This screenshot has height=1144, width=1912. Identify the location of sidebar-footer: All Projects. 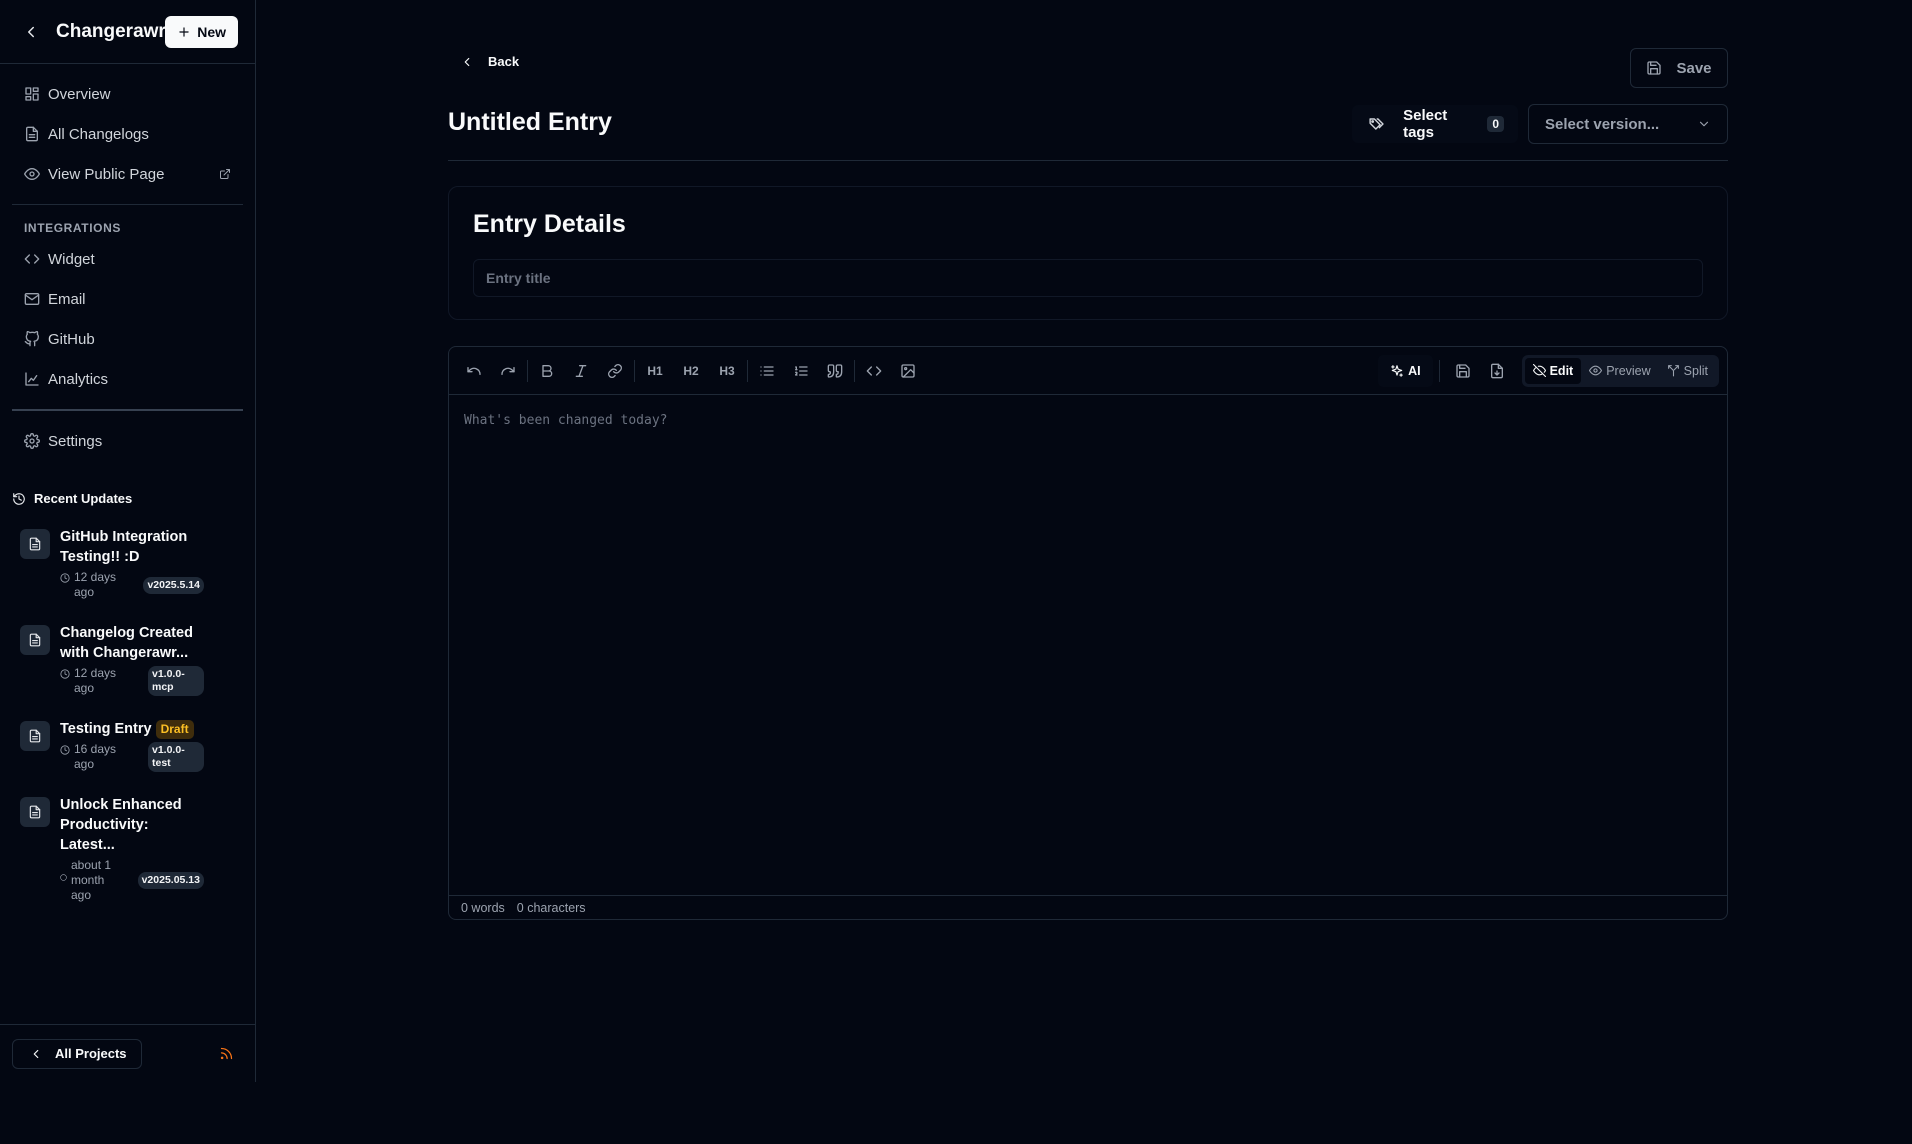
(128, 1053).